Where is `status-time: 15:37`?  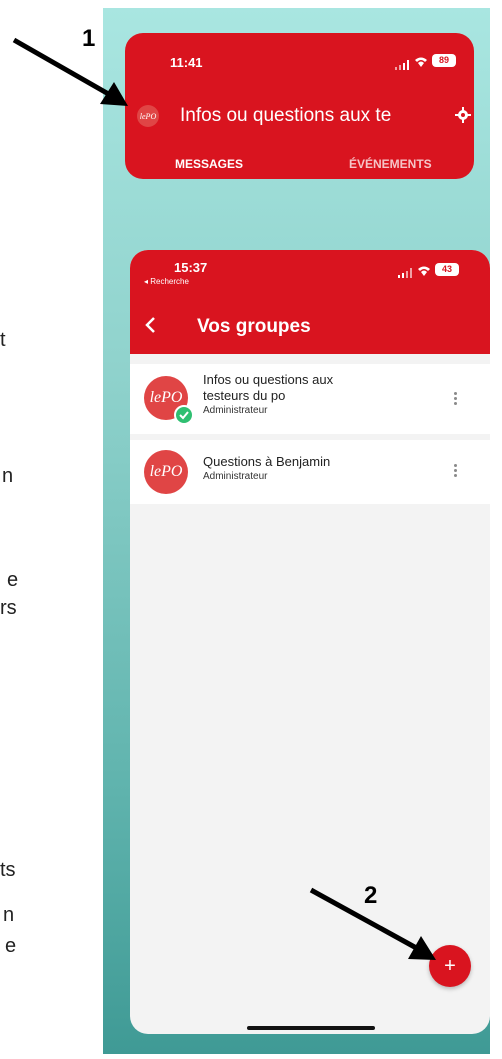
status-time: 15:37 is located at coordinates (191, 267).